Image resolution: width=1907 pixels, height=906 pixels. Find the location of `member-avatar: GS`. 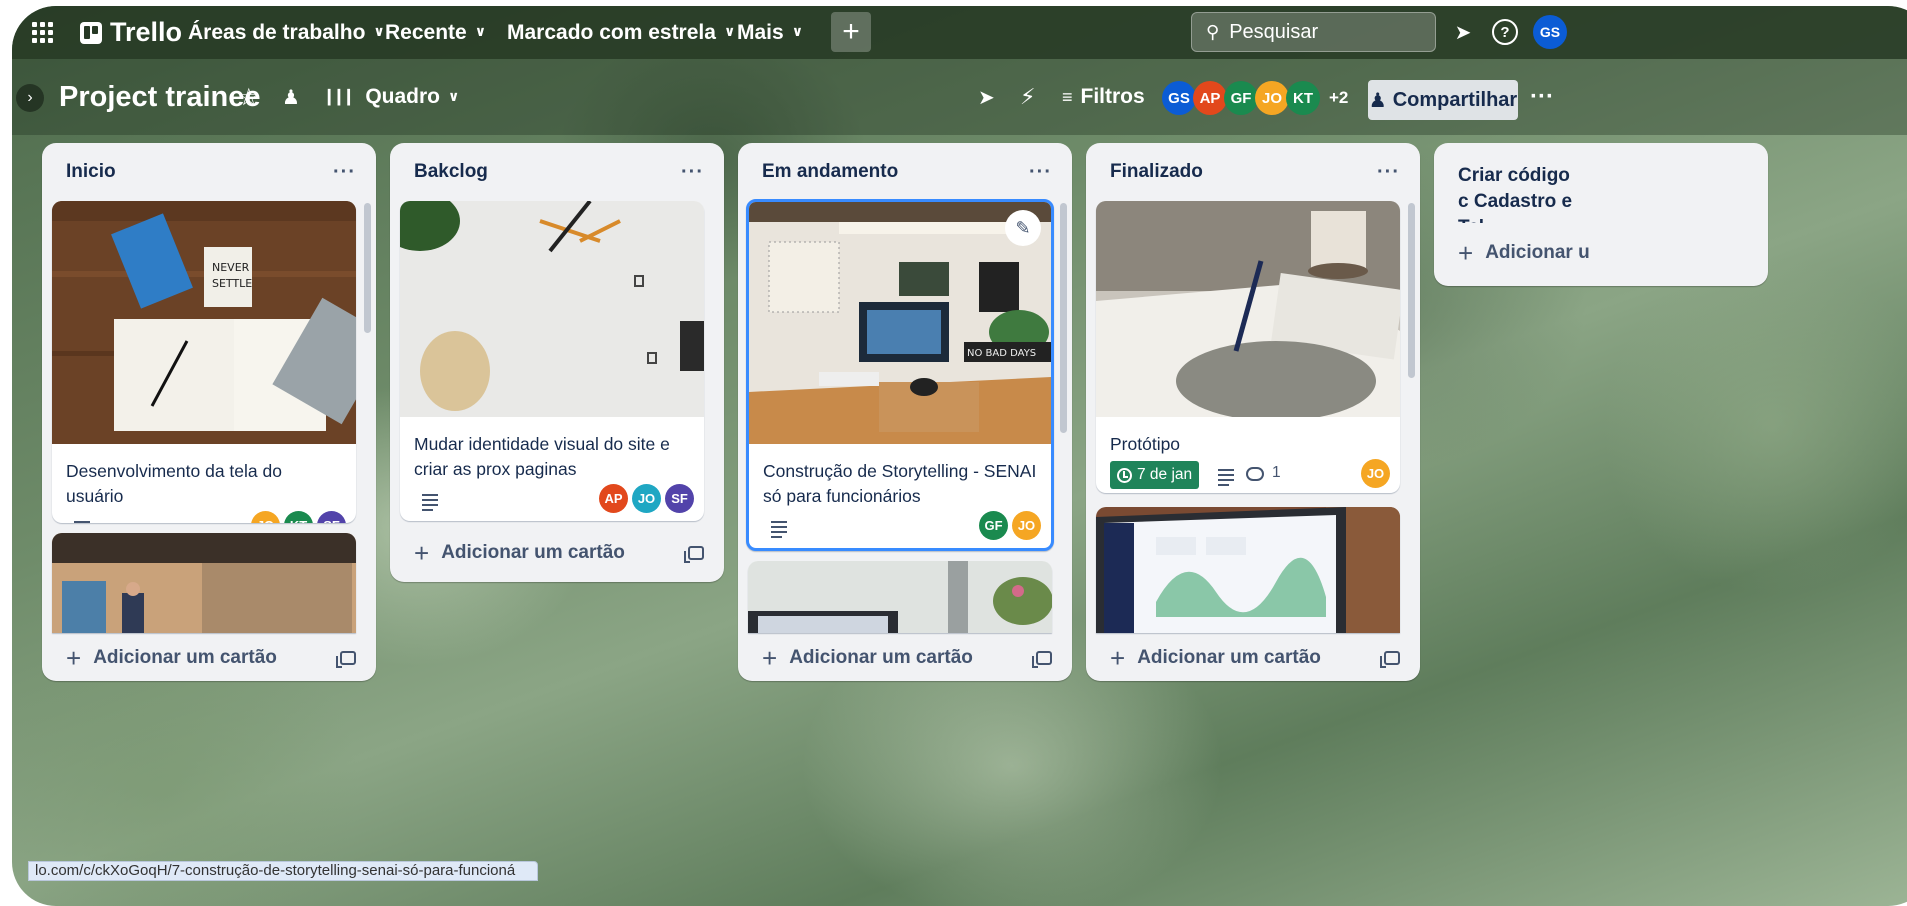

member-avatar: GS is located at coordinates (1179, 98).